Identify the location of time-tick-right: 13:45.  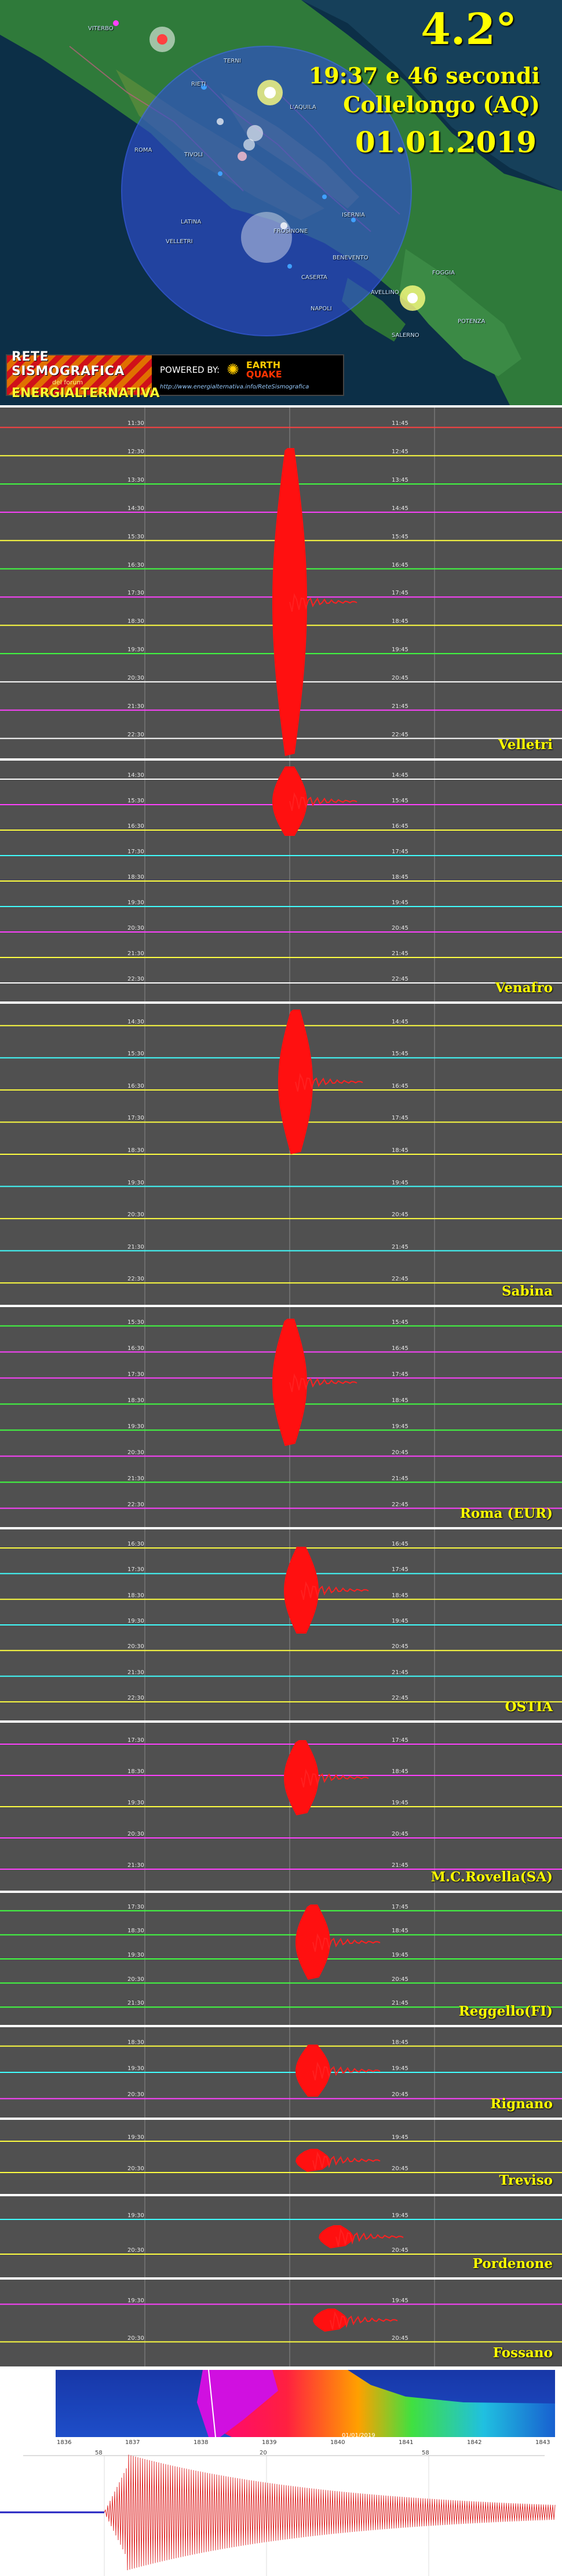
(400, 480).